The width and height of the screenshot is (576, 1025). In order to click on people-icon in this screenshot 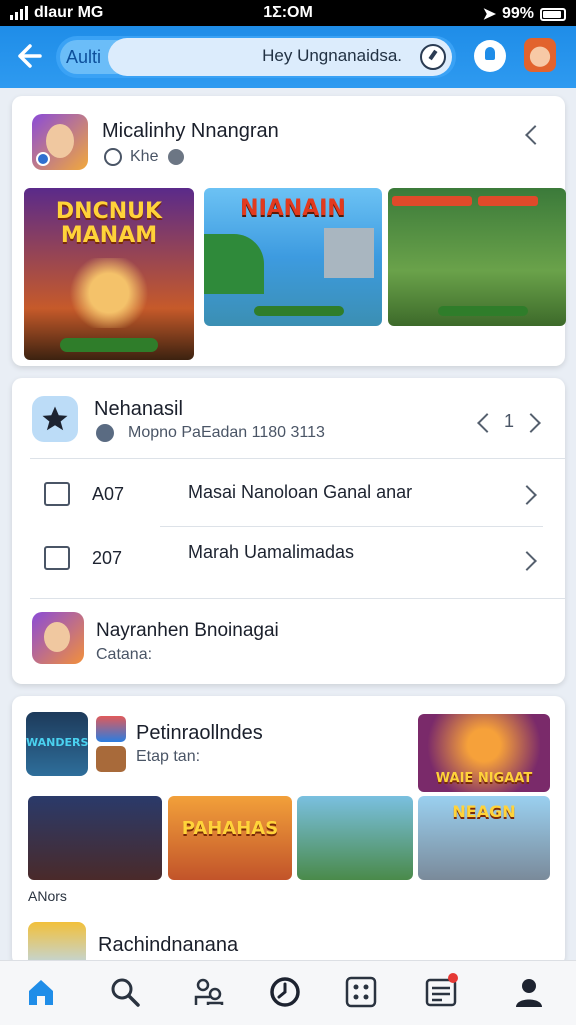, I will do `click(209, 992)`.